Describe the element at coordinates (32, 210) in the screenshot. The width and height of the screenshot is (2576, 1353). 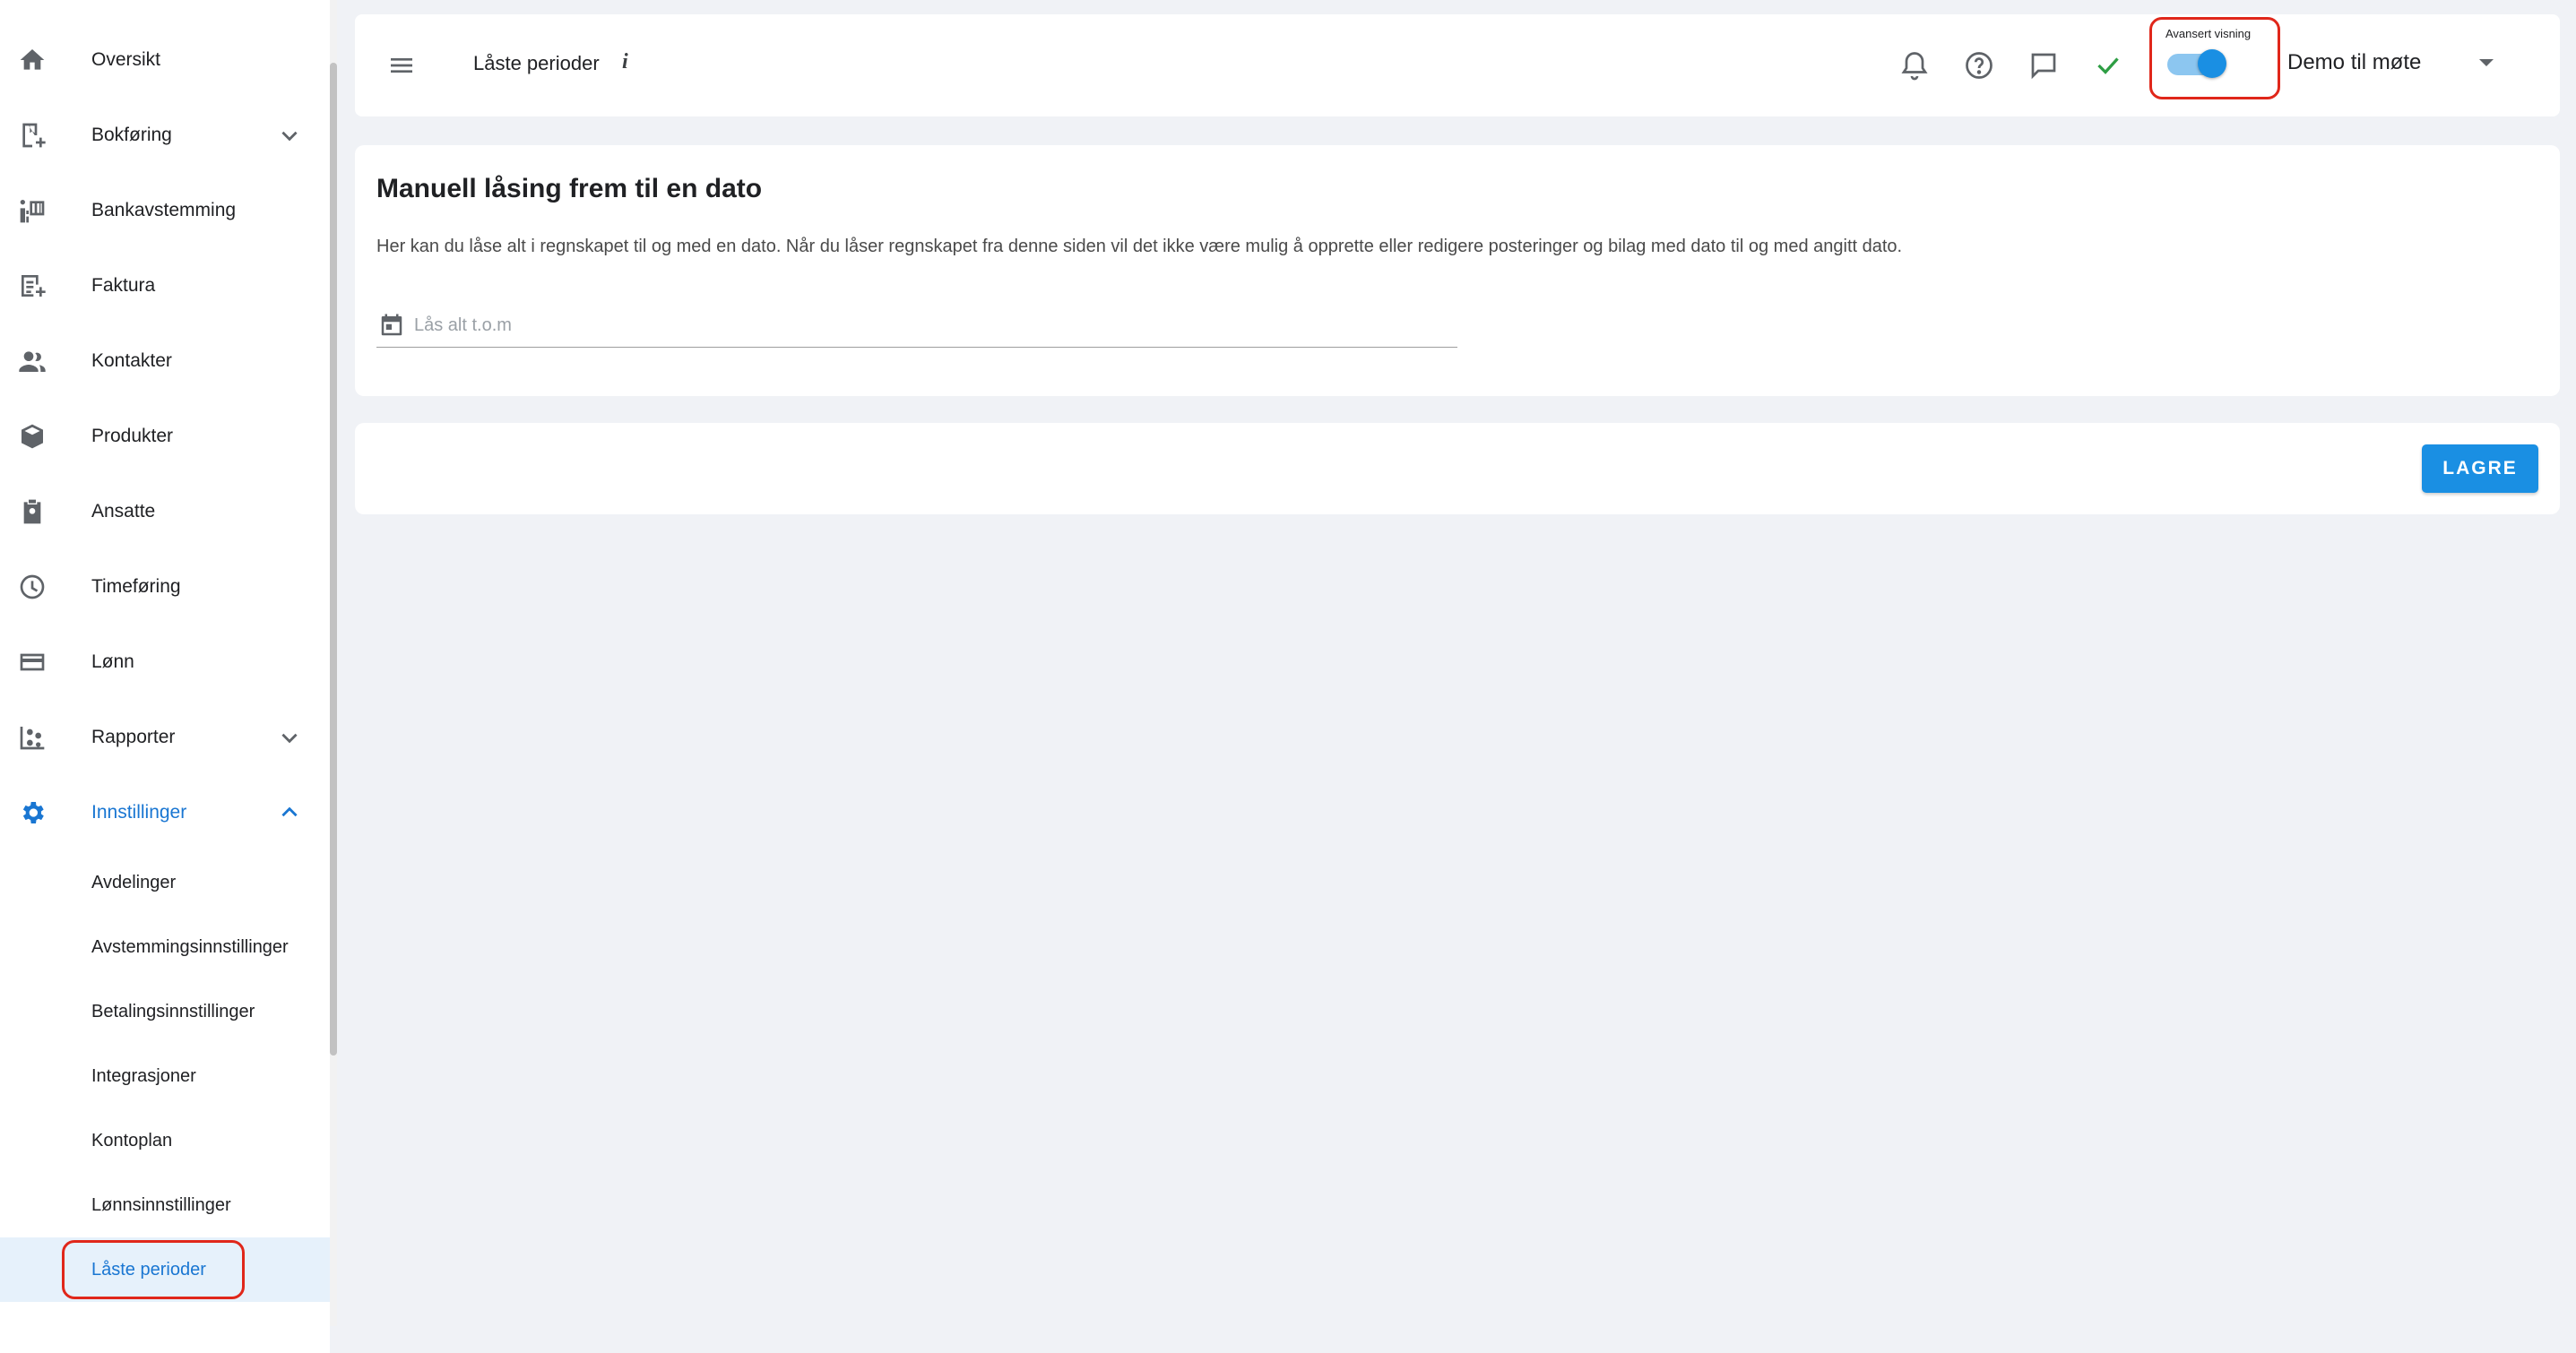
I see `bank-reconciliation-icon` at that location.